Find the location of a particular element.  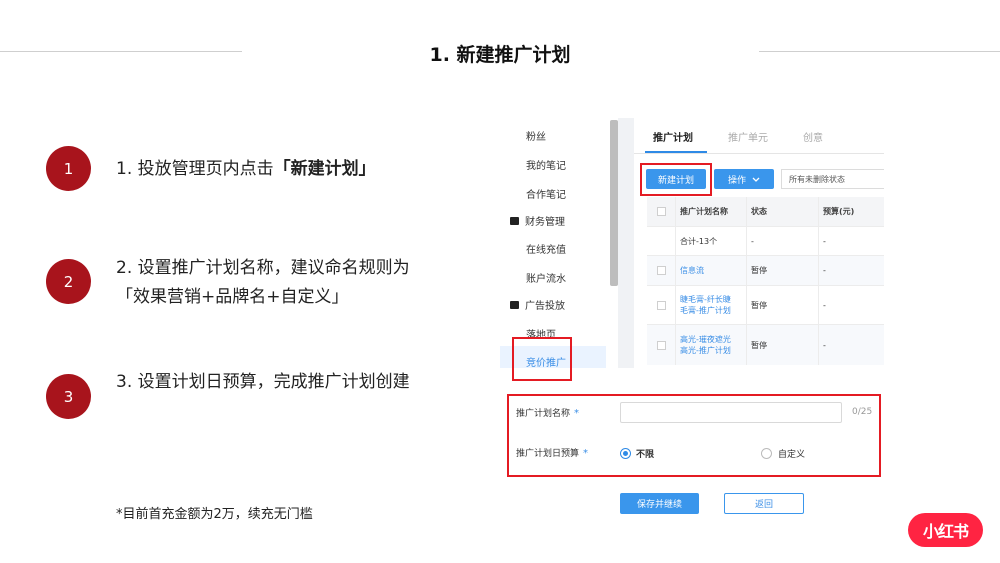

step-1-emphasis: 「新建计划」 is located at coordinates (324, 169).